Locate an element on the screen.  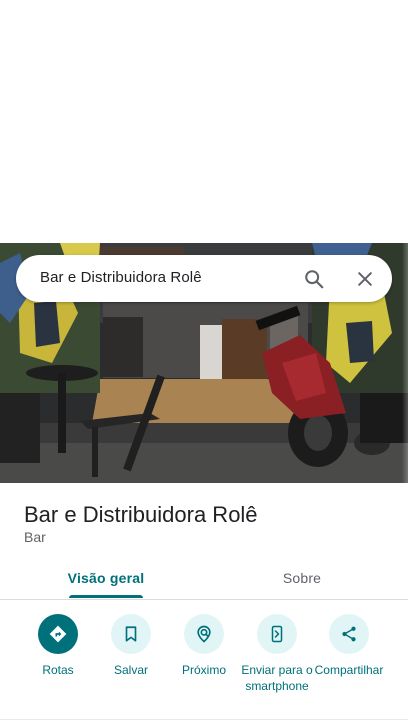
place-category: Bar is located at coordinates (35, 537).